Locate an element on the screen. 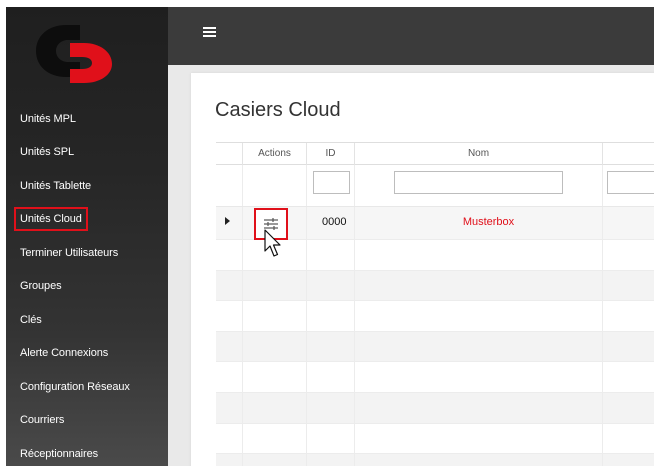 The width and height of the screenshot is (660, 466). table-row: 0000 Musterbox is located at coordinates (435, 232).